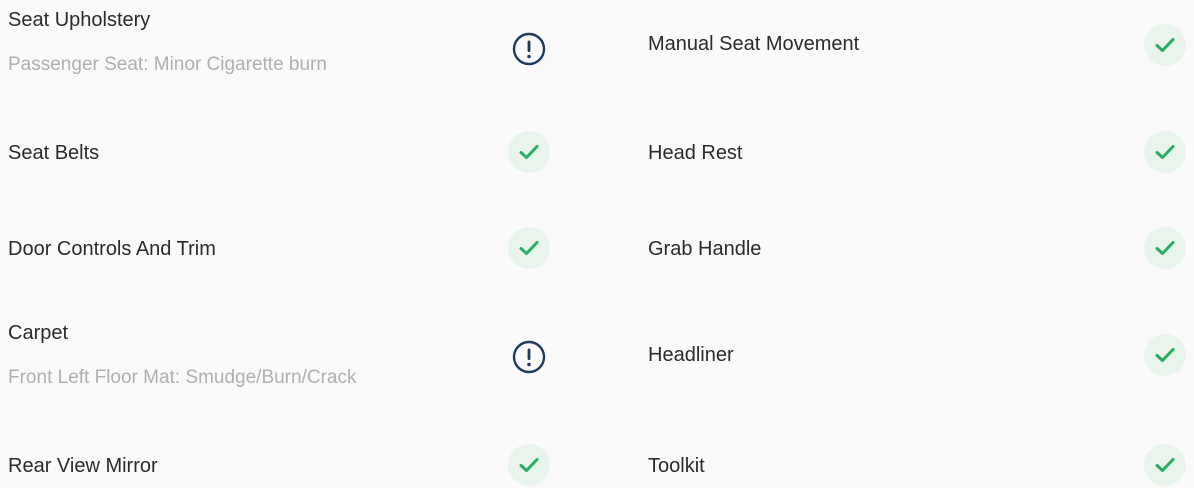 The width and height of the screenshot is (1194, 488). Describe the element at coordinates (83, 466) in the screenshot. I see `item-title: Rear View Mirror` at that location.